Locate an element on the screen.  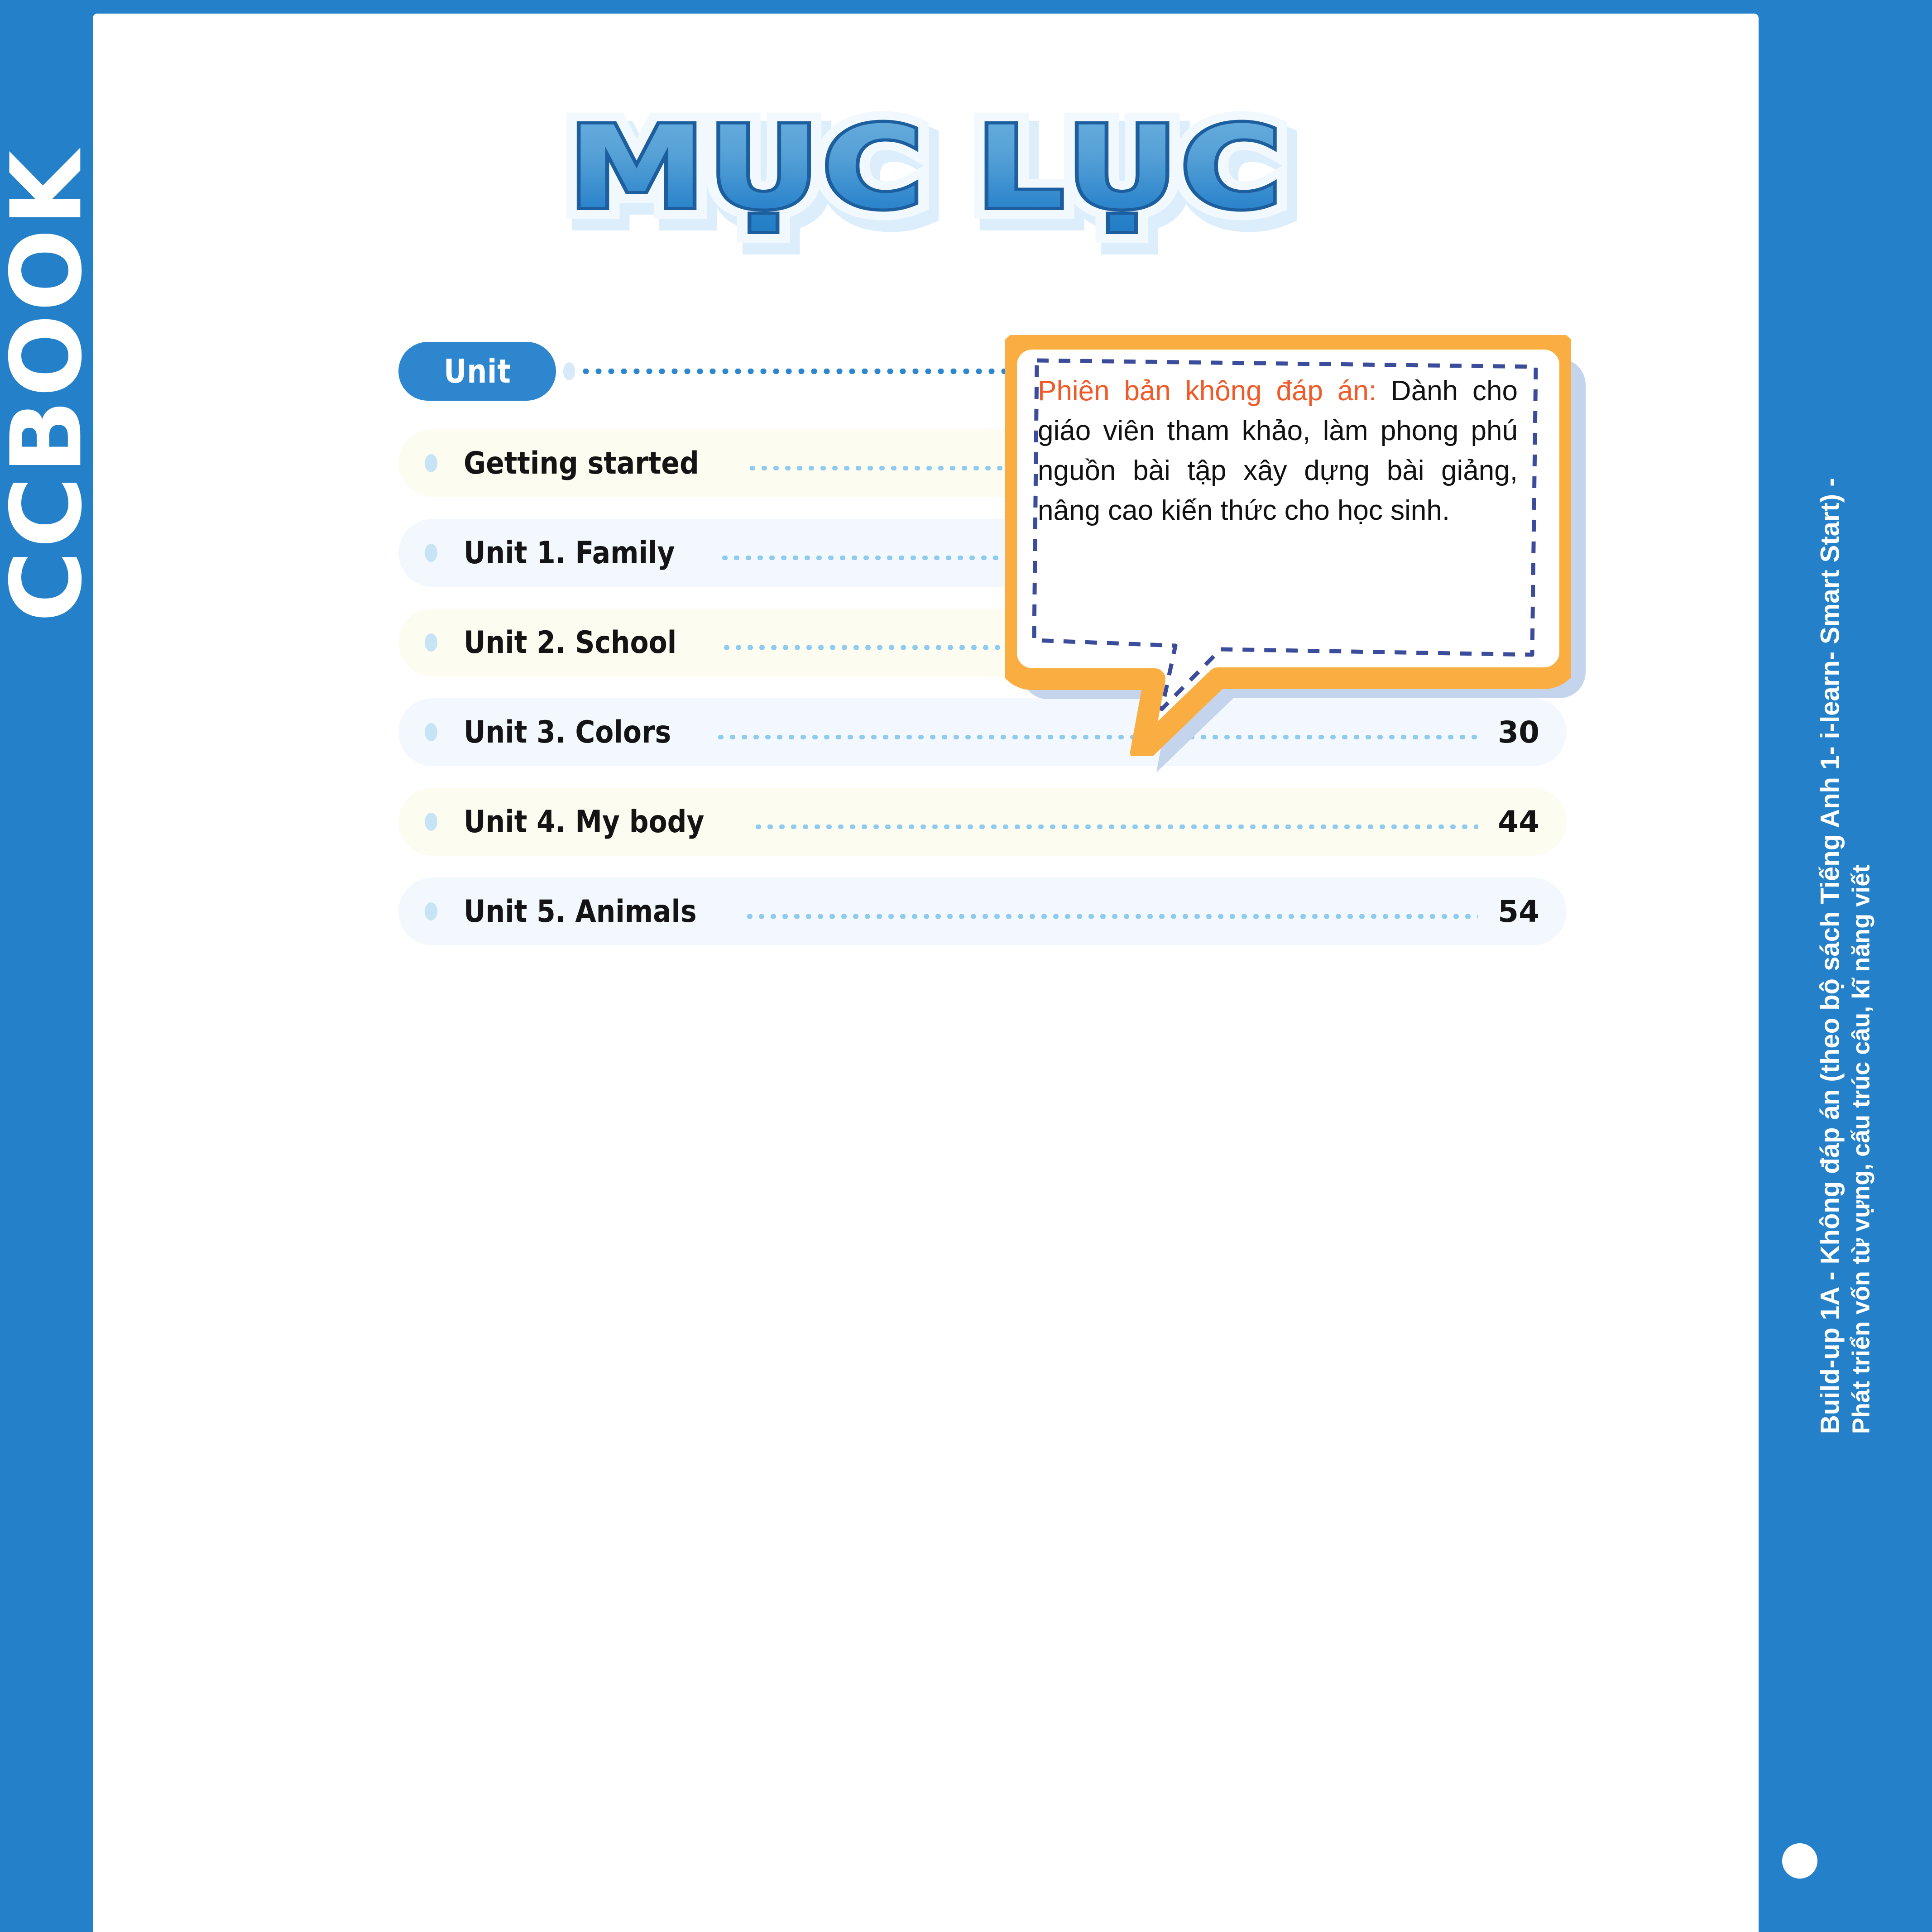
toc-row-unit-4: Unit 4. My body 44 is located at coordinates (982, 822).